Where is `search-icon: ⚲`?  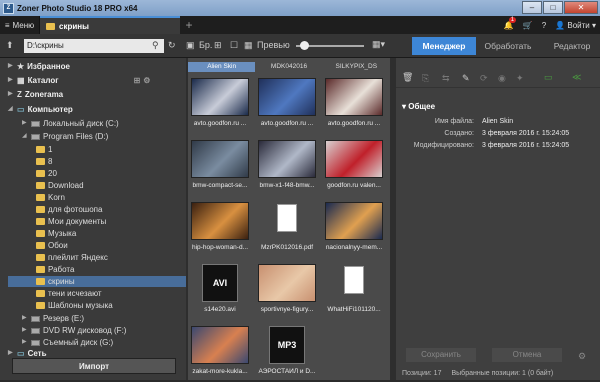
search-icon: ⚲ is located at coordinates (155, 45).